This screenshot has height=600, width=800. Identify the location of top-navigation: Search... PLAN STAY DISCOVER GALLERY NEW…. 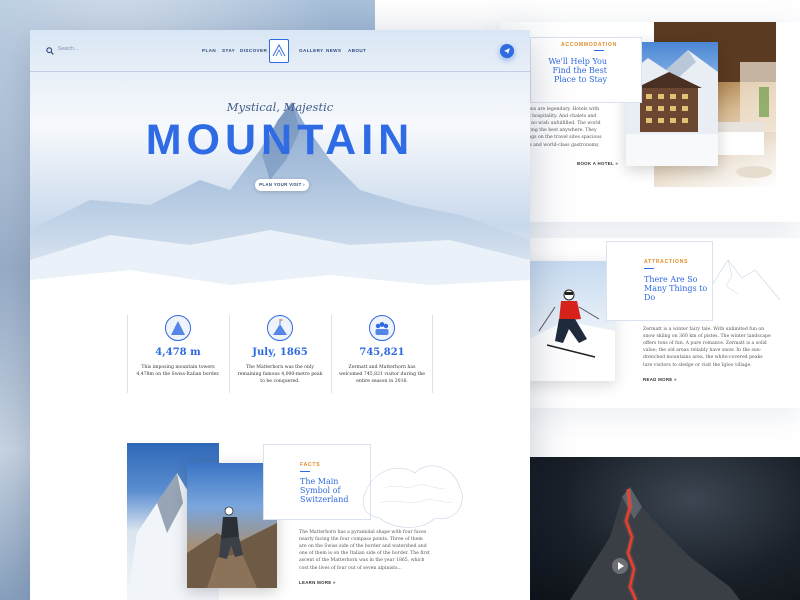
(280, 51).